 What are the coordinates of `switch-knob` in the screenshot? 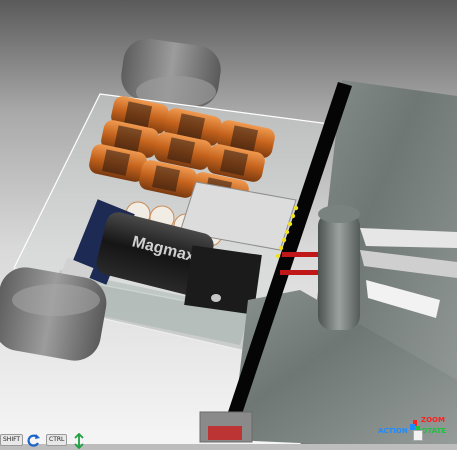 It's located at (216, 298).